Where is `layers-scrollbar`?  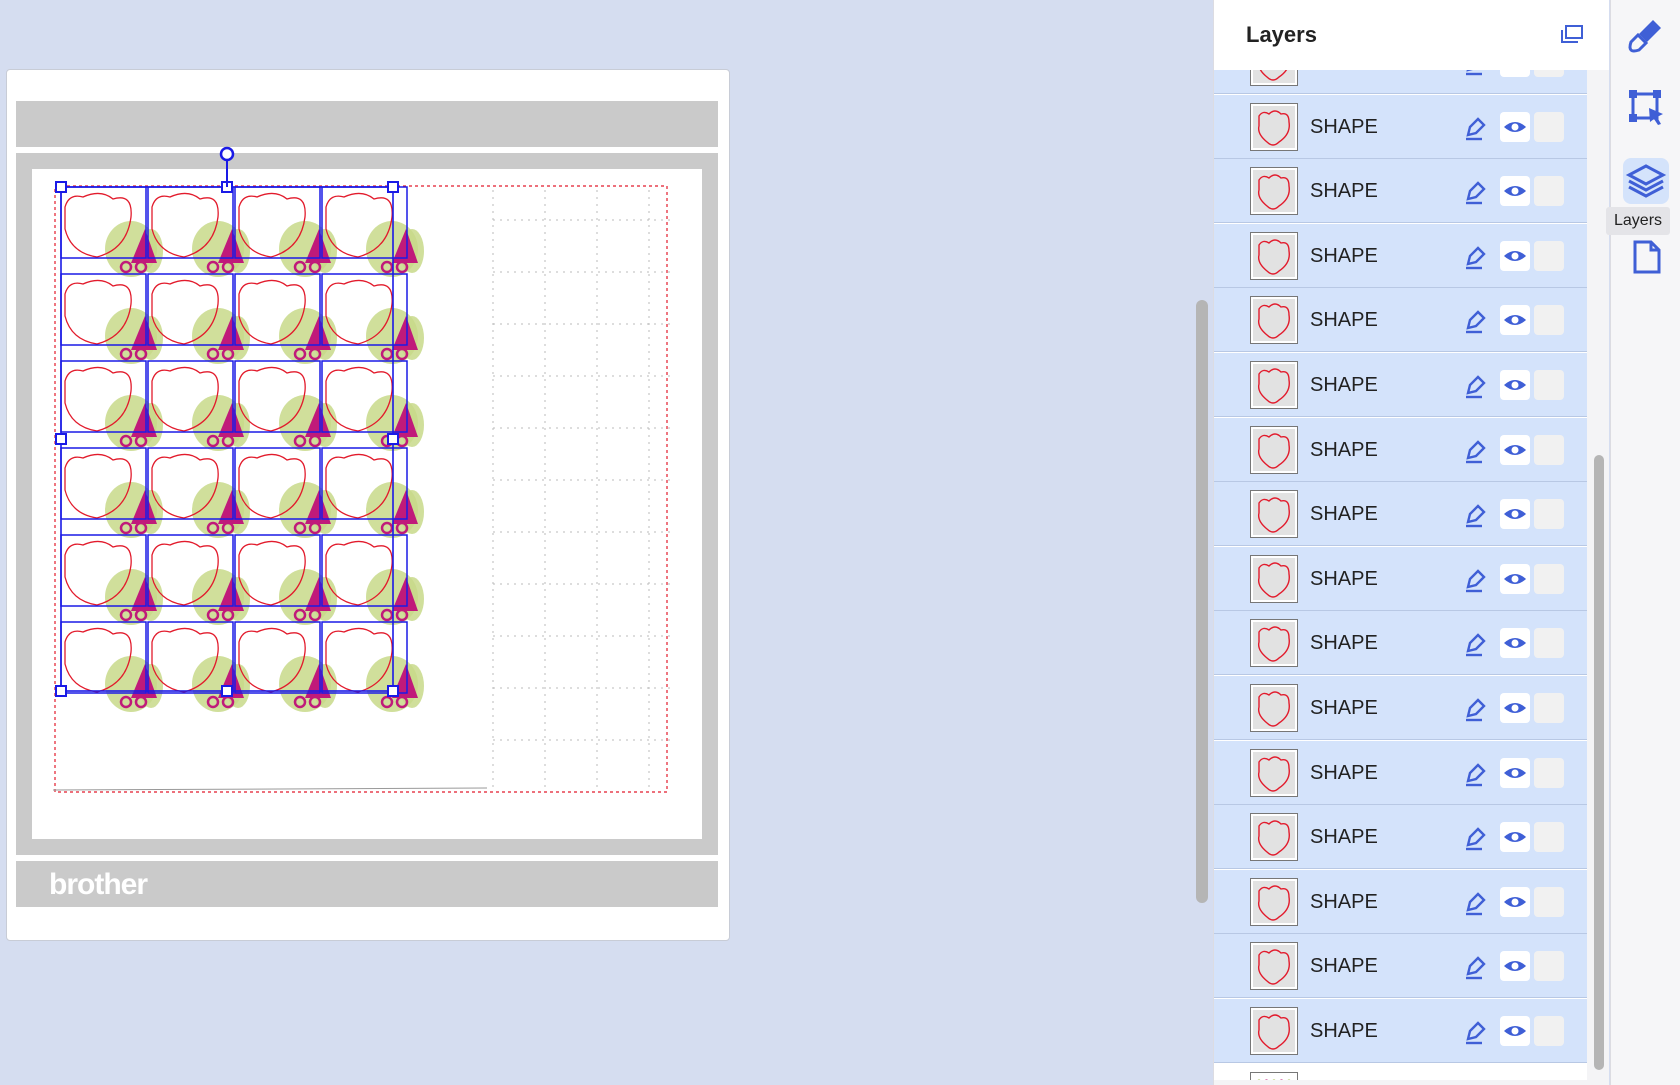 layers-scrollbar is located at coordinates (1599, 762).